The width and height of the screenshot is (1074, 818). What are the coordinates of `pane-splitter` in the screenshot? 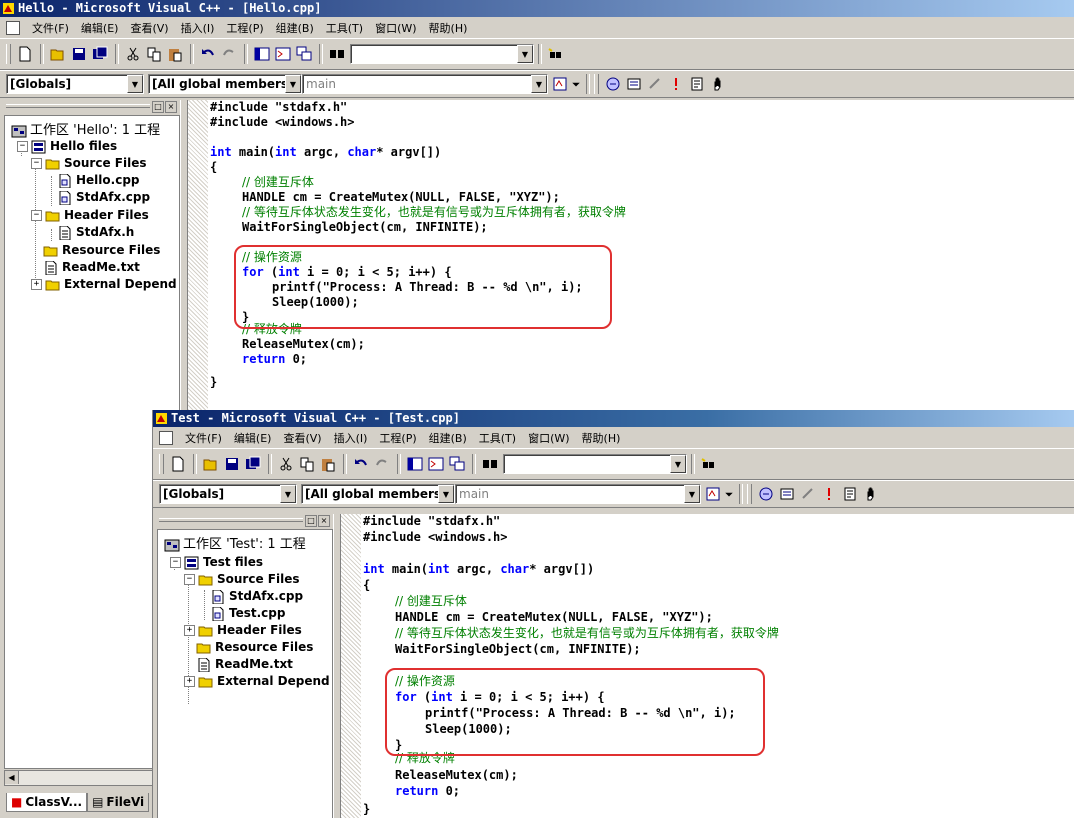 It's located at (337, 666).